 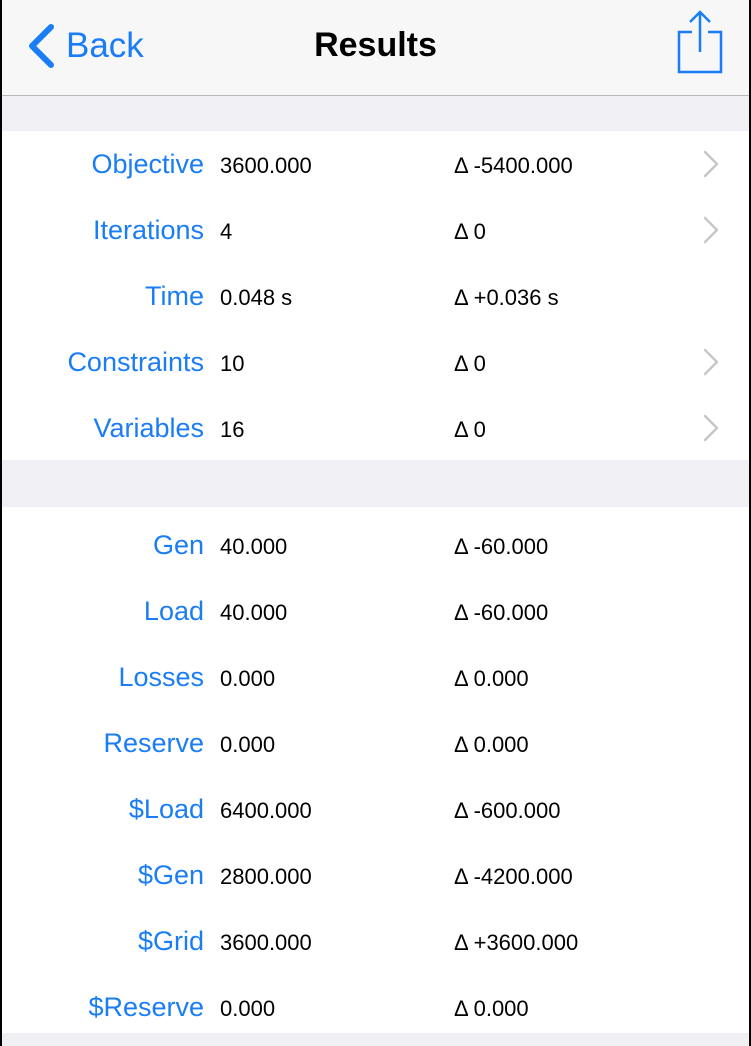 I want to click on row-label: Time, so click(x=174, y=296).